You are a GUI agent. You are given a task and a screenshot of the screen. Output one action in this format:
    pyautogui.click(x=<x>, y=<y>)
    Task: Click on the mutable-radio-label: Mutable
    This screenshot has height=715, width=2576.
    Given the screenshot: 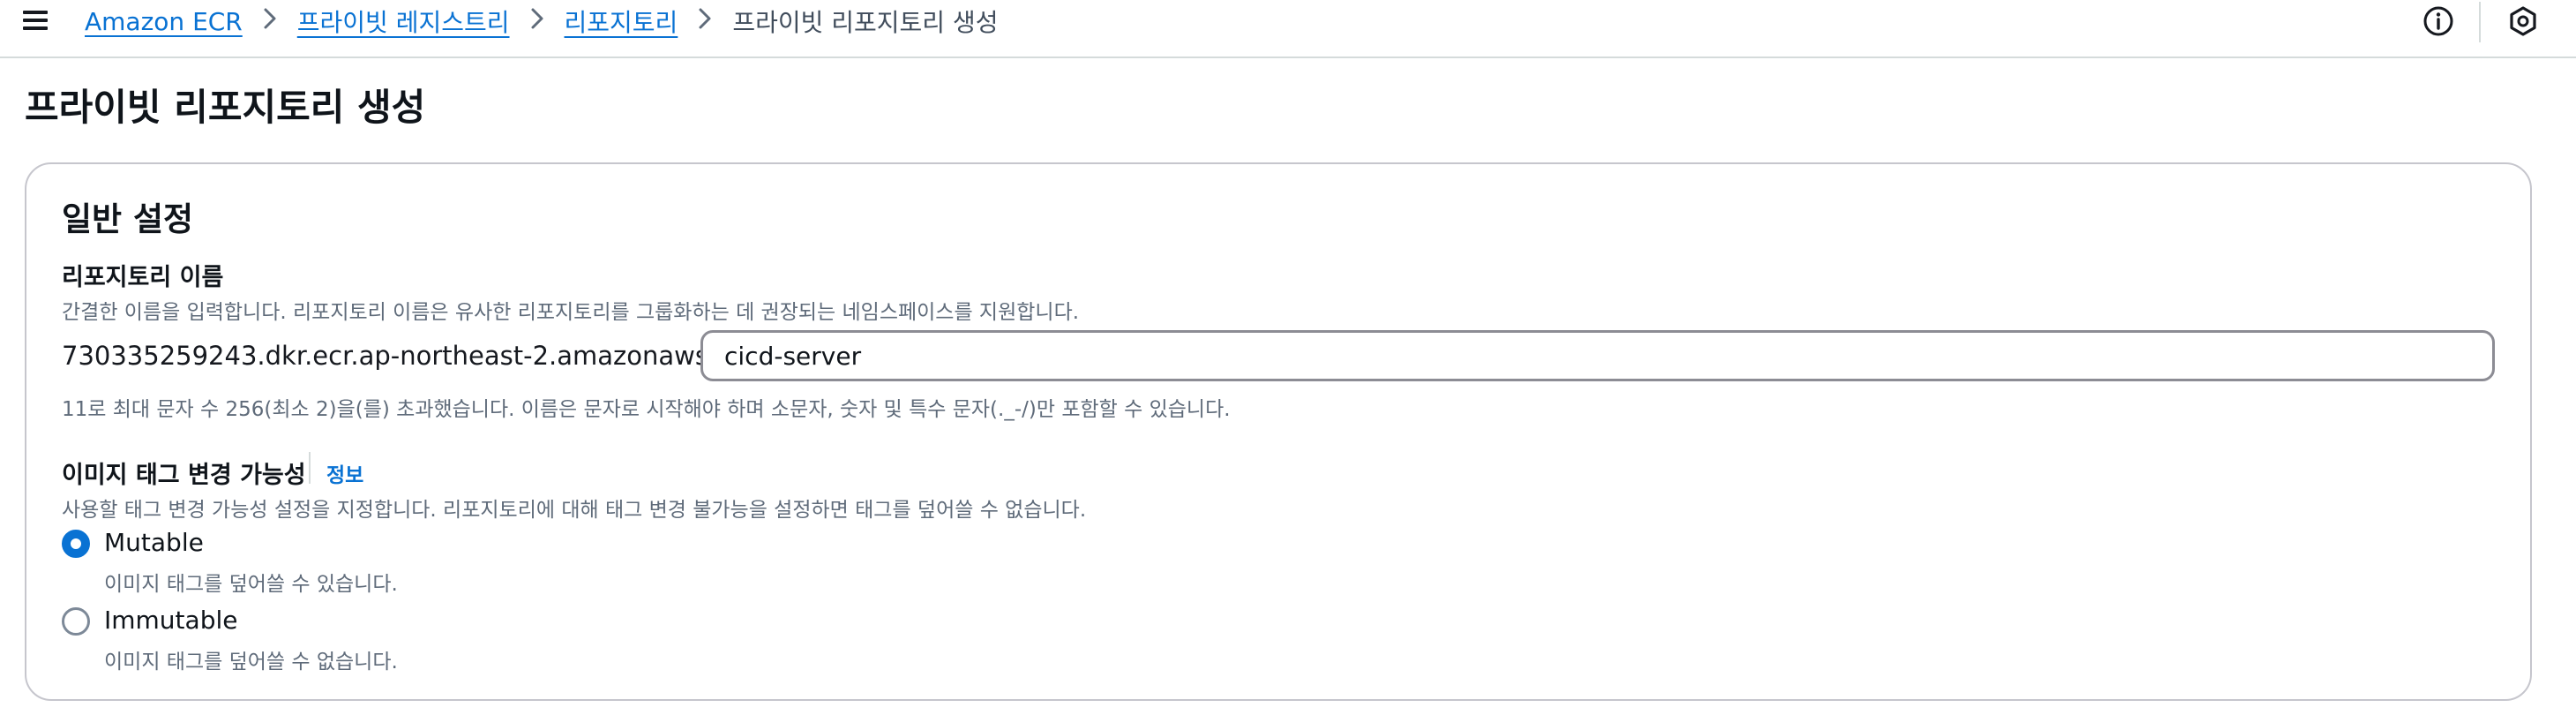 What is the action you would take?
    pyautogui.click(x=154, y=543)
    